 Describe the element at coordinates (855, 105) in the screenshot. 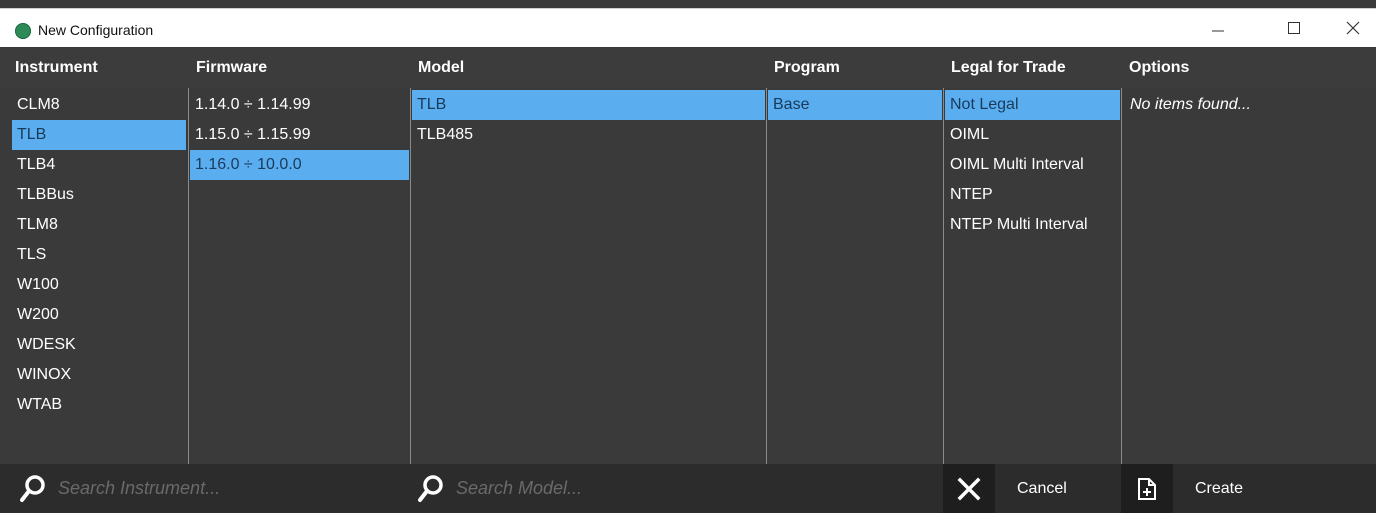

I see `program-list-item: Base` at that location.